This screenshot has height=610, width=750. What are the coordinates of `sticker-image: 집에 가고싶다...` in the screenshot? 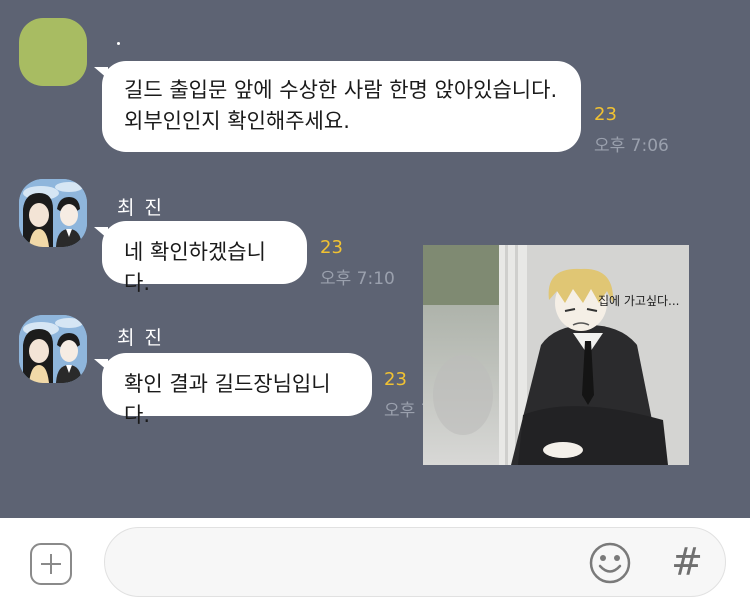 It's located at (556, 355).